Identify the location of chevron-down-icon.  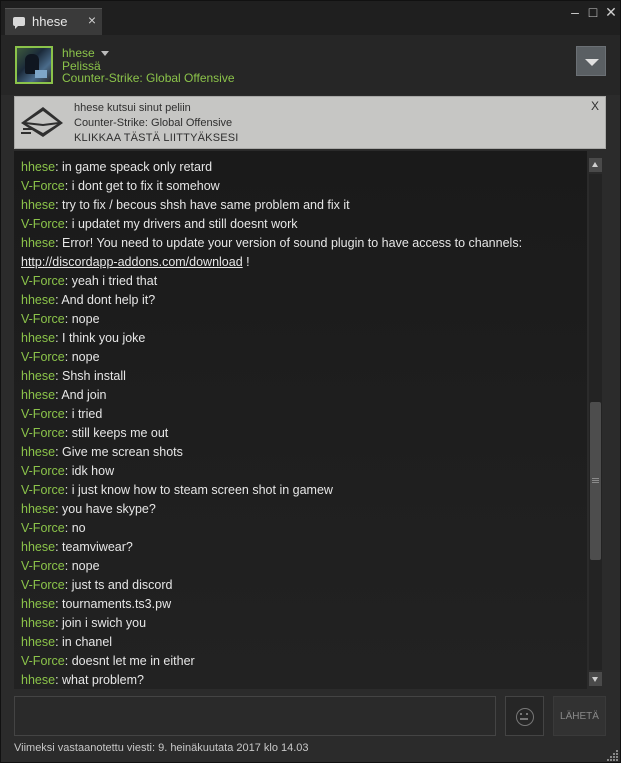
(592, 62).